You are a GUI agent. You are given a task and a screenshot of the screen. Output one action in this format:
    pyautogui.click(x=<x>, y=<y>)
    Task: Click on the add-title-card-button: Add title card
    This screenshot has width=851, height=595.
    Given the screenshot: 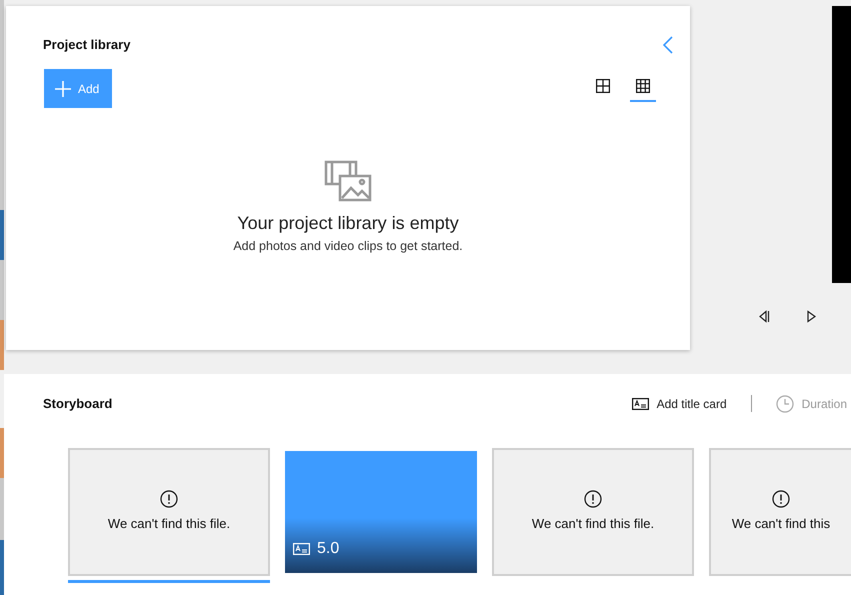 What is the action you would take?
    pyautogui.click(x=679, y=403)
    